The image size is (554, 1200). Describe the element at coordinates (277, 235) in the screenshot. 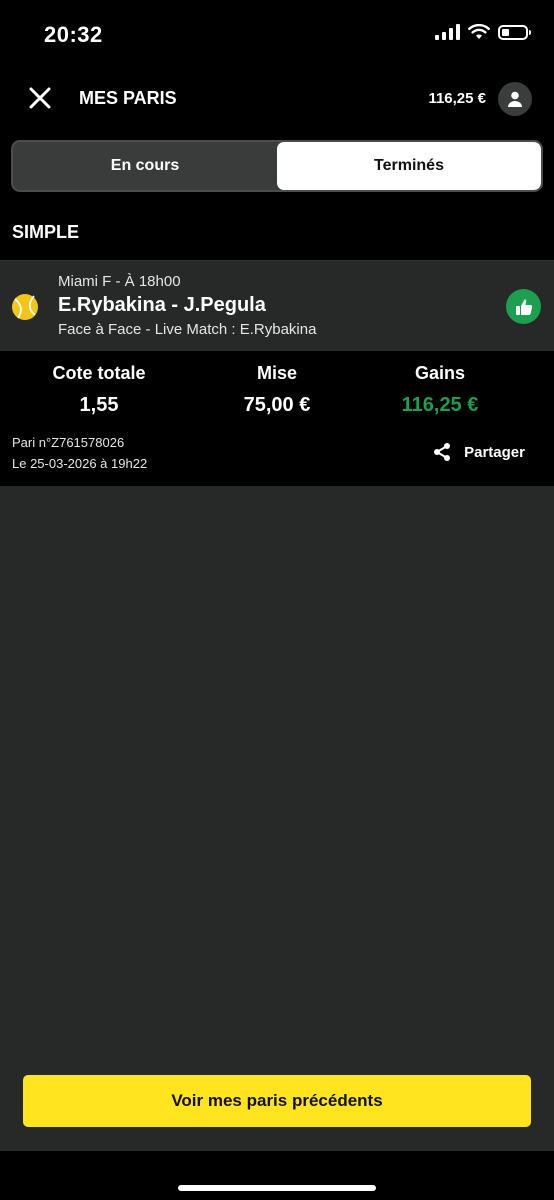

I see `section-header: SIMPLE` at that location.